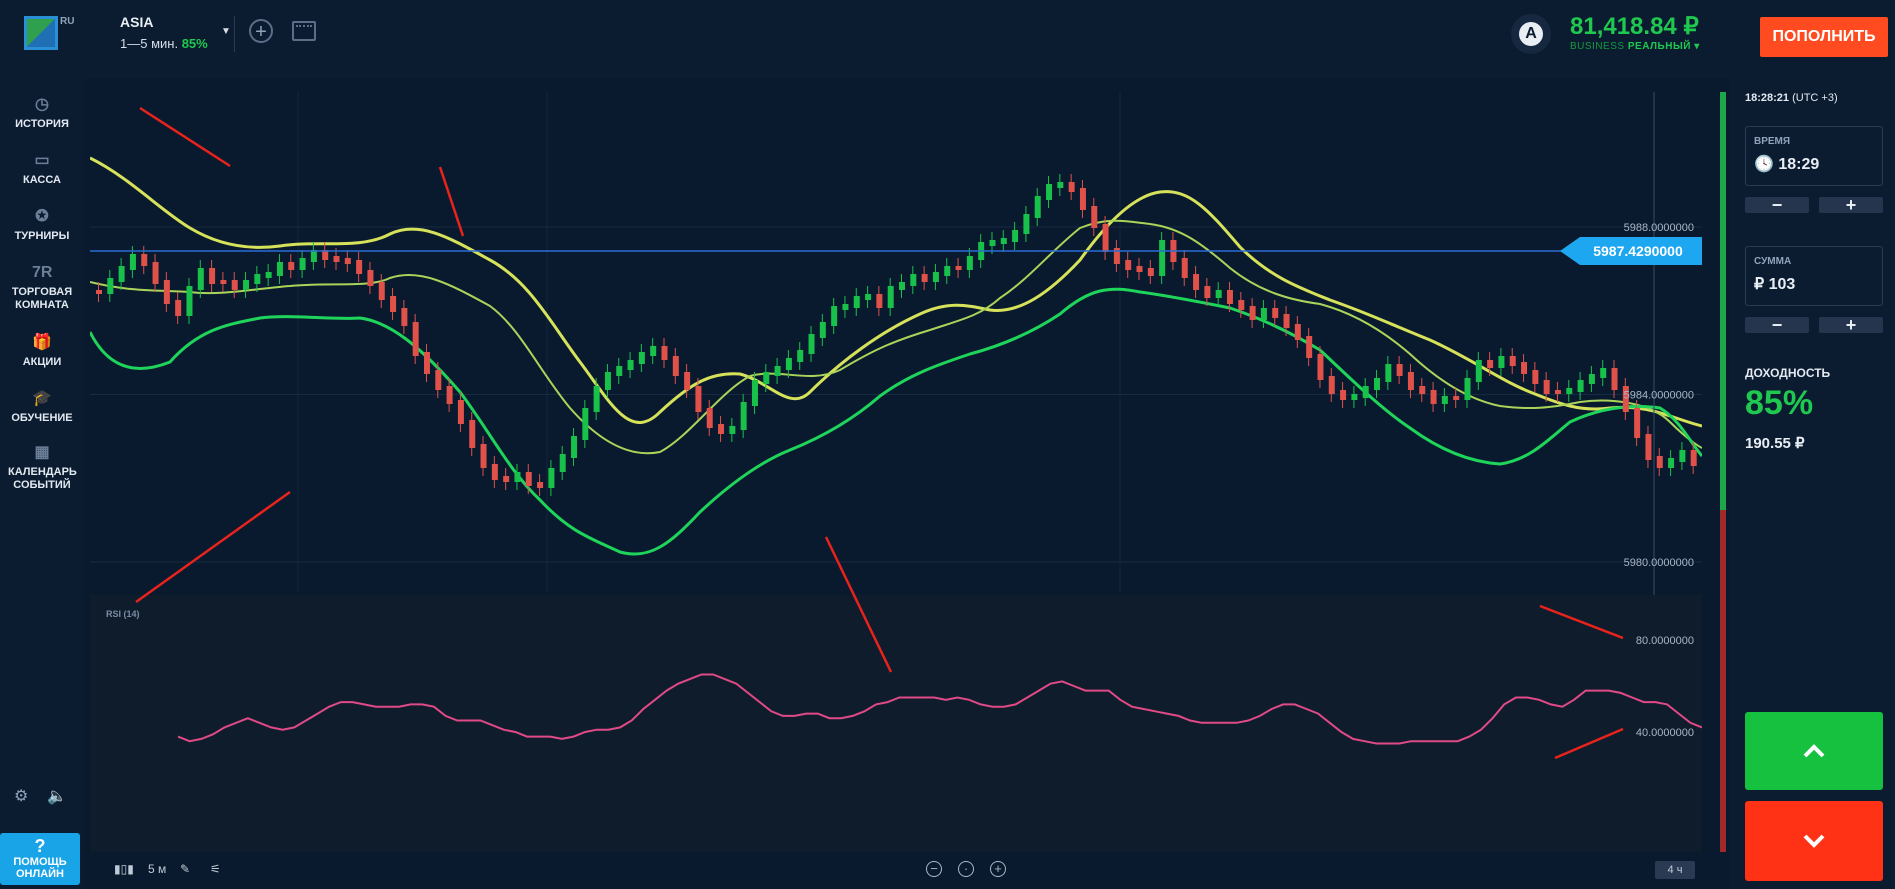  What do you see at coordinates (215, 869) in the screenshot?
I see `indicators-icon: ⚟` at bounding box center [215, 869].